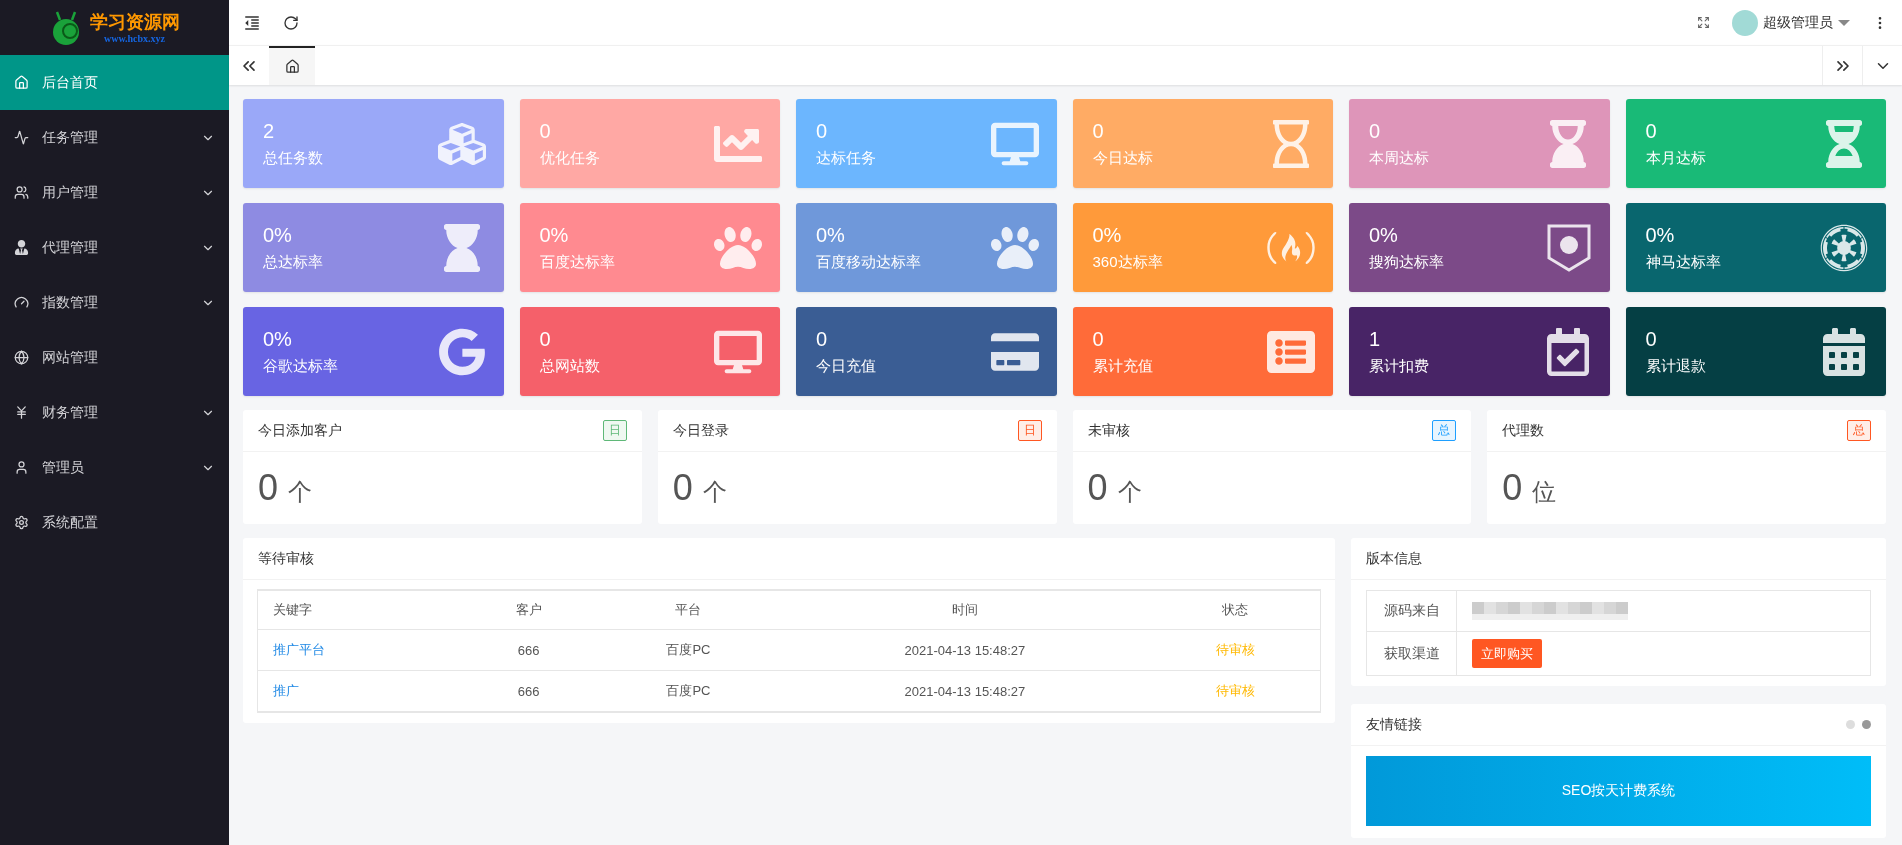 Image resolution: width=1902 pixels, height=845 pixels. What do you see at coordinates (114, 247) in the screenshot?
I see `sidebar-item: 代理管理` at bounding box center [114, 247].